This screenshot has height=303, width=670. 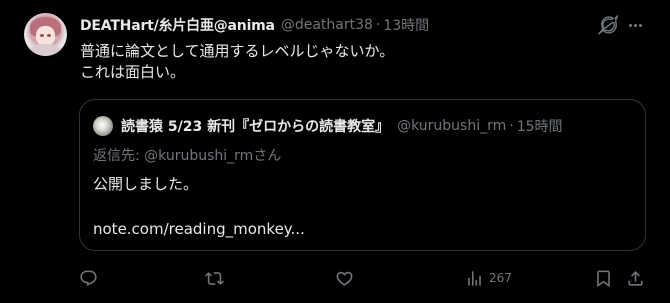 What do you see at coordinates (255, 127) in the screenshot?
I see `quoted-author-display-name: 読書猿 5/23 新刊『ゼロからの読書教室』` at bounding box center [255, 127].